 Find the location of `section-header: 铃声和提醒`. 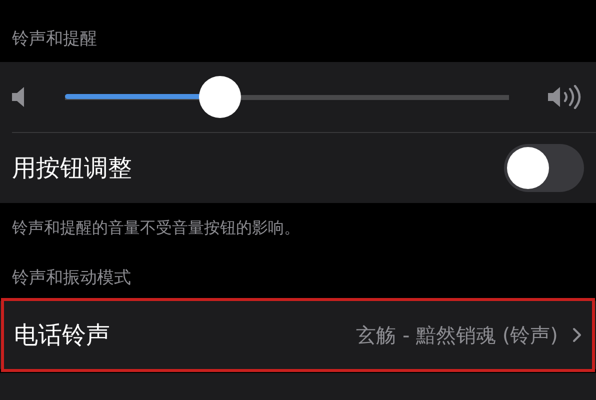

section-header: 铃声和提醒 is located at coordinates (54, 39).